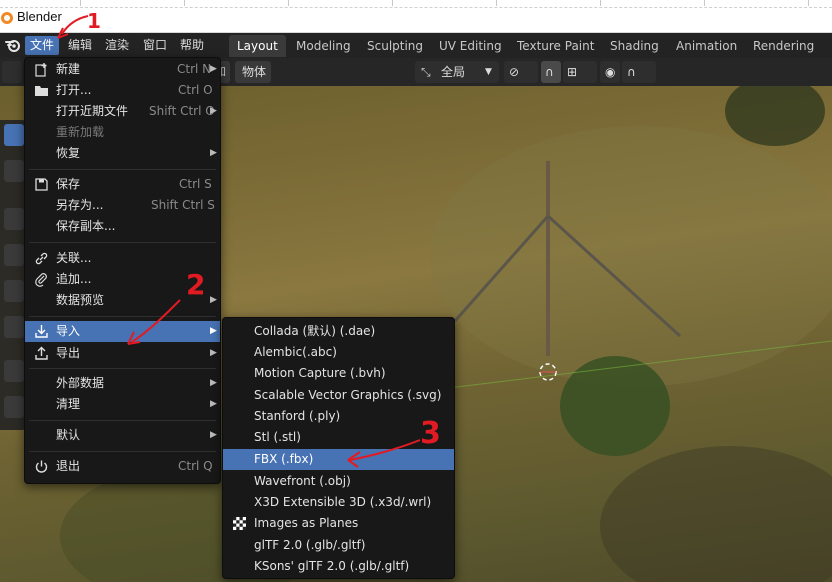 The height and width of the screenshot is (582, 832). What do you see at coordinates (122, 353) in the screenshot?
I see `menu-item-export: 导出 ▶` at bounding box center [122, 353].